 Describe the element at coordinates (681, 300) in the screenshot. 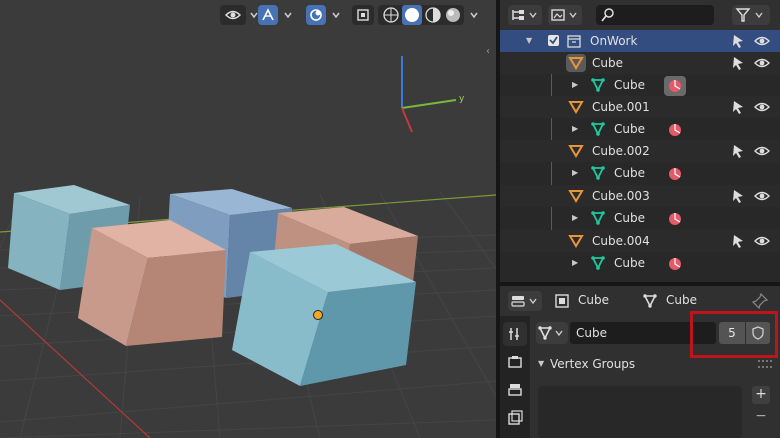

I see `breadcrumb-data: Cube` at that location.